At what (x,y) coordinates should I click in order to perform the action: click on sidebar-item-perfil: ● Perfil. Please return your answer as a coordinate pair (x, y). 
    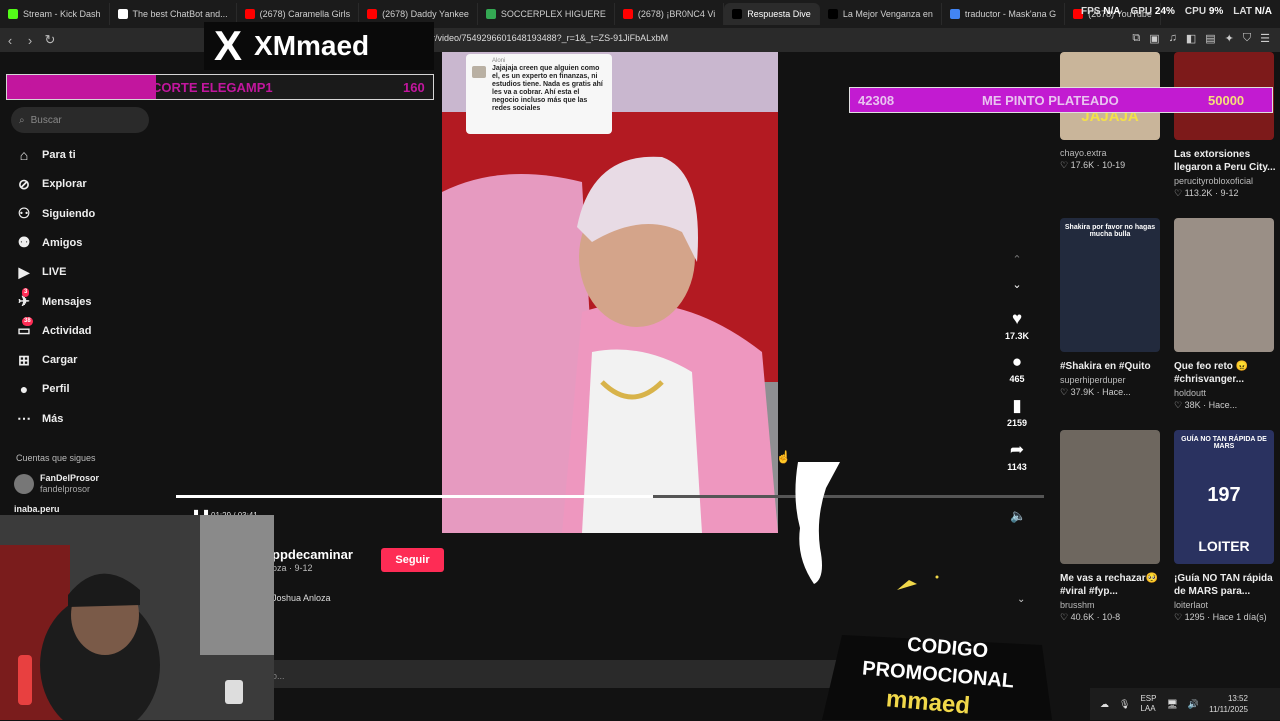
    Looking at the image, I should click on (43, 389).